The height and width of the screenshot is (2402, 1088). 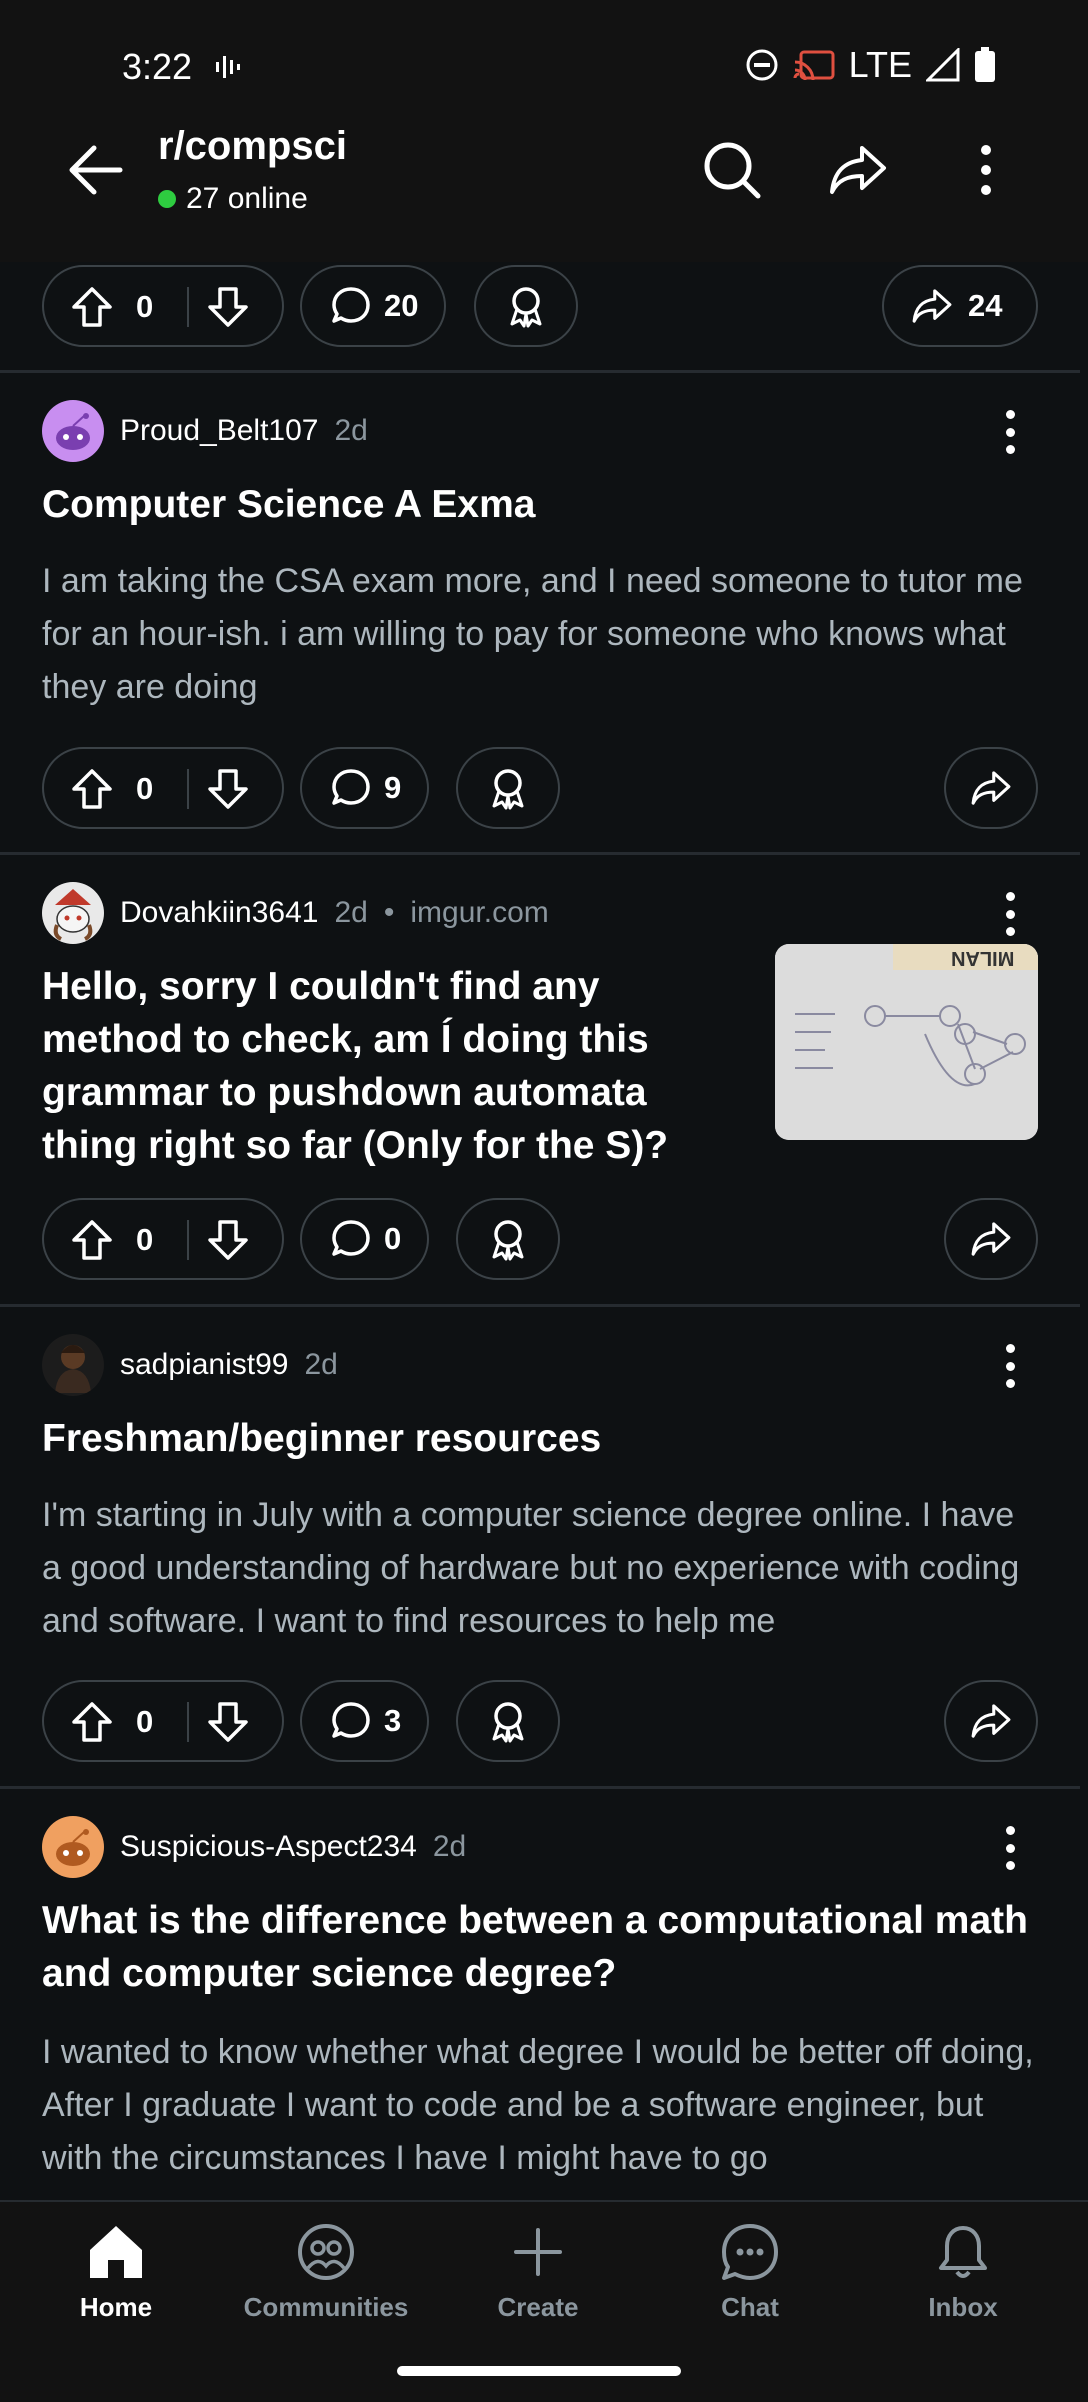 What do you see at coordinates (963, 2287) in the screenshot?
I see `nav-inbox: Inbox` at bounding box center [963, 2287].